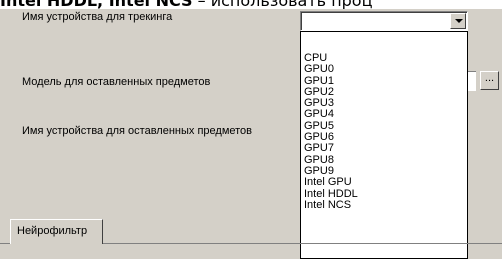 Image resolution: width=502 pixels, height=259 pixels. I want to click on header-rest-text: – использовать проц, so click(283, 4).